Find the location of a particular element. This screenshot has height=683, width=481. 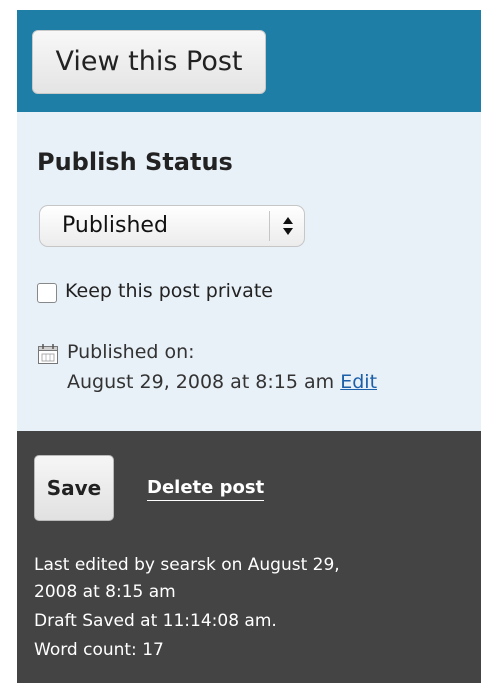

header-bar: View this Post is located at coordinates (249, 61).